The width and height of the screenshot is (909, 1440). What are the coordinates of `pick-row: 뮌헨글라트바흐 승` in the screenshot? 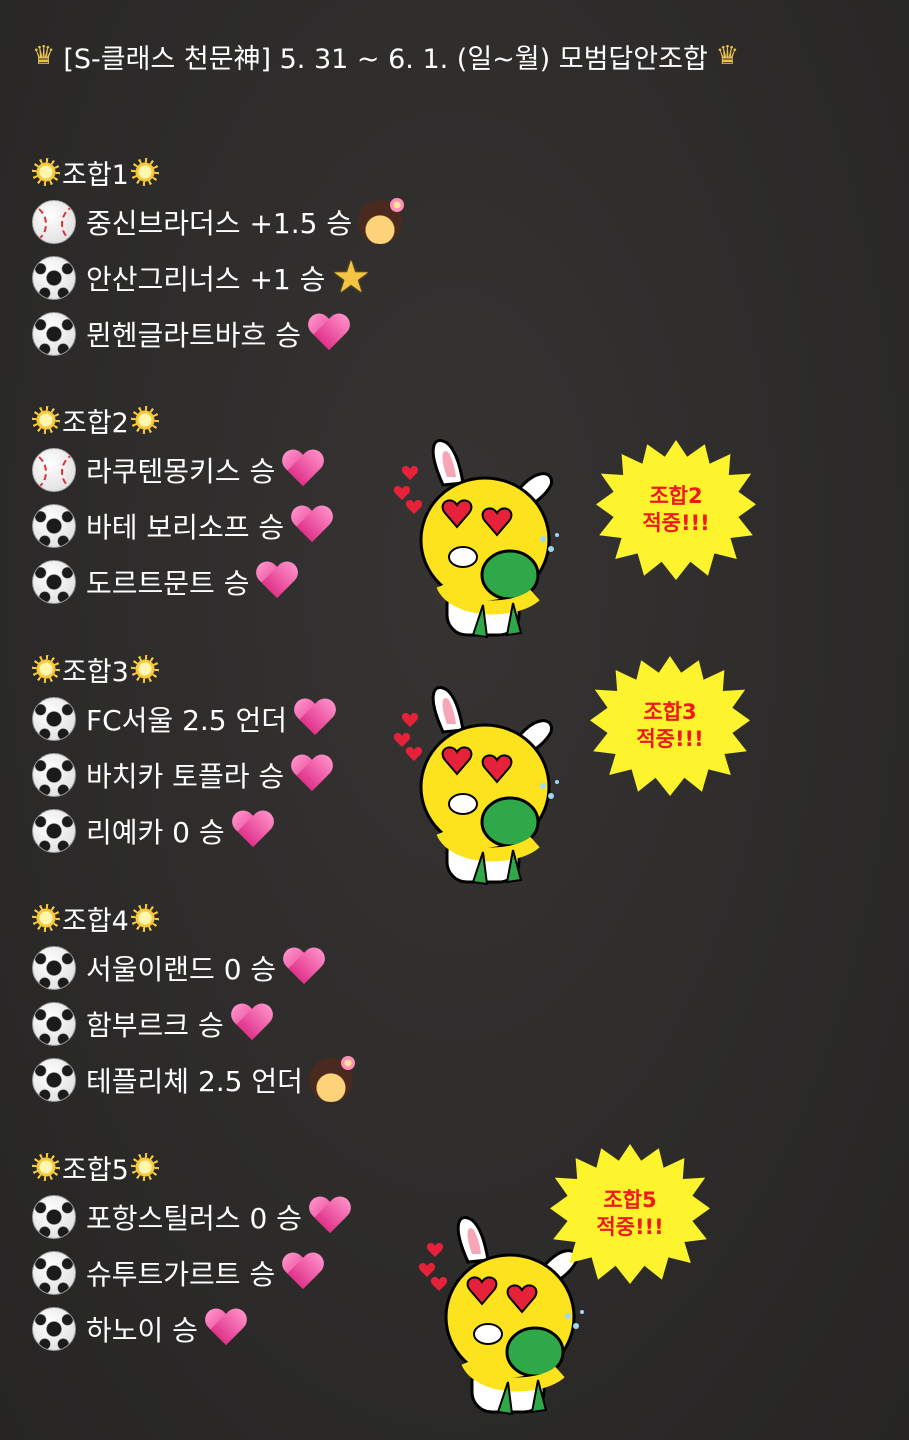 It's located at (232, 334).